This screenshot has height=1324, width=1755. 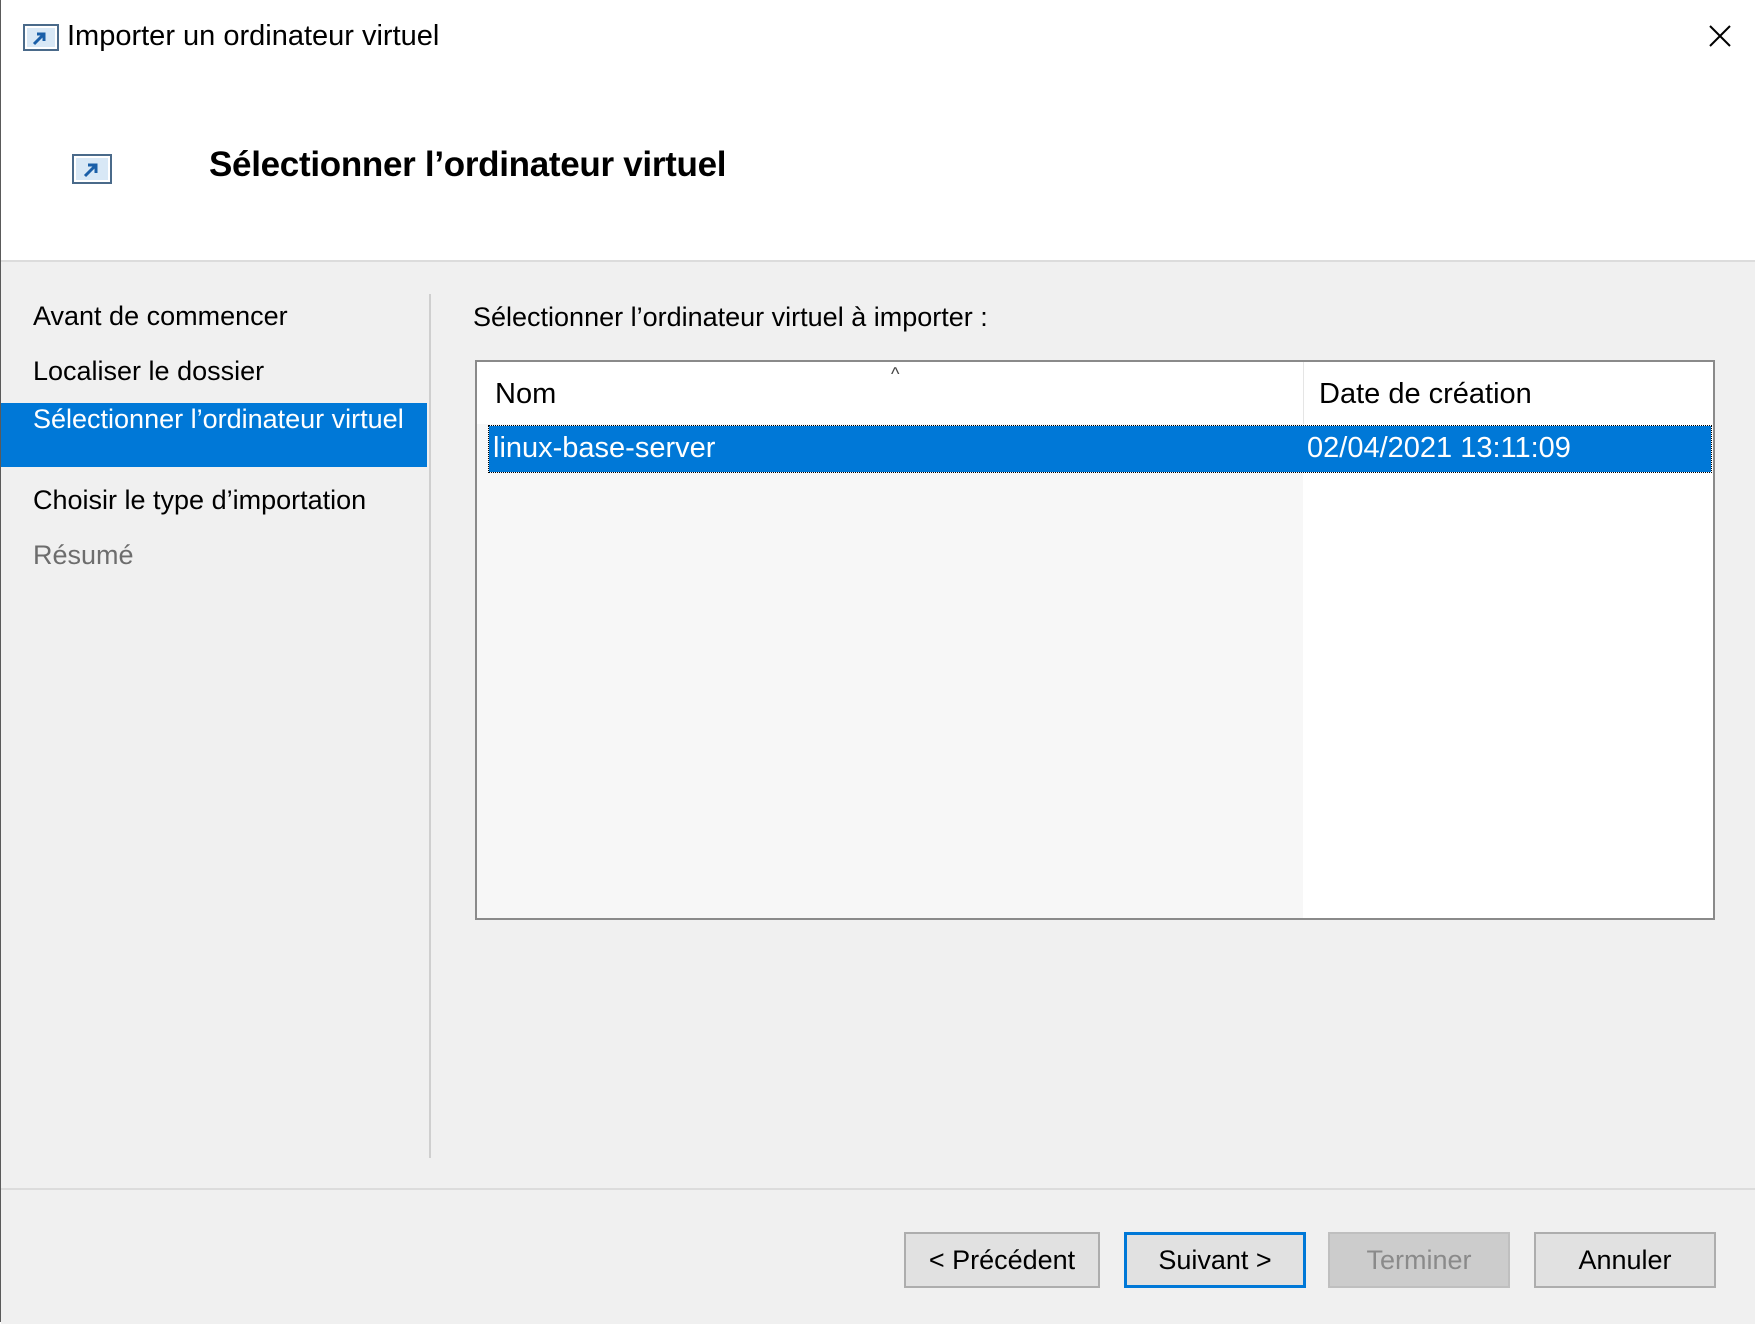 I want to click on close-icon, so click(x=1720, y=36).